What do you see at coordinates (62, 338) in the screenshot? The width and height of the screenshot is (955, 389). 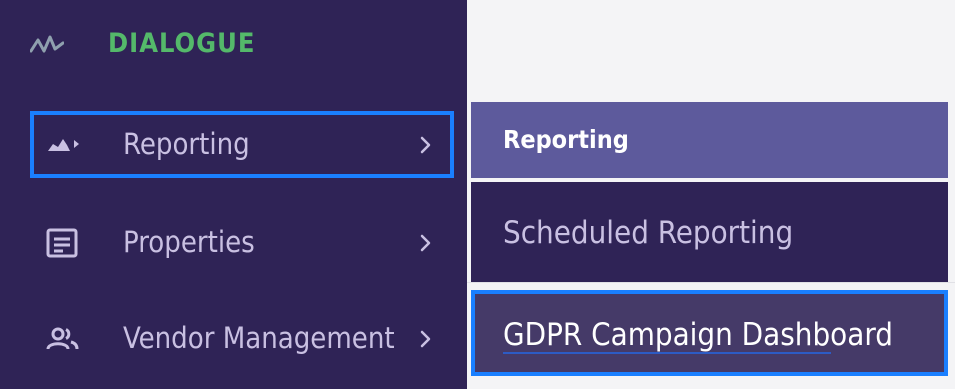 I see `people-icon` at bounding box center [62, 338].